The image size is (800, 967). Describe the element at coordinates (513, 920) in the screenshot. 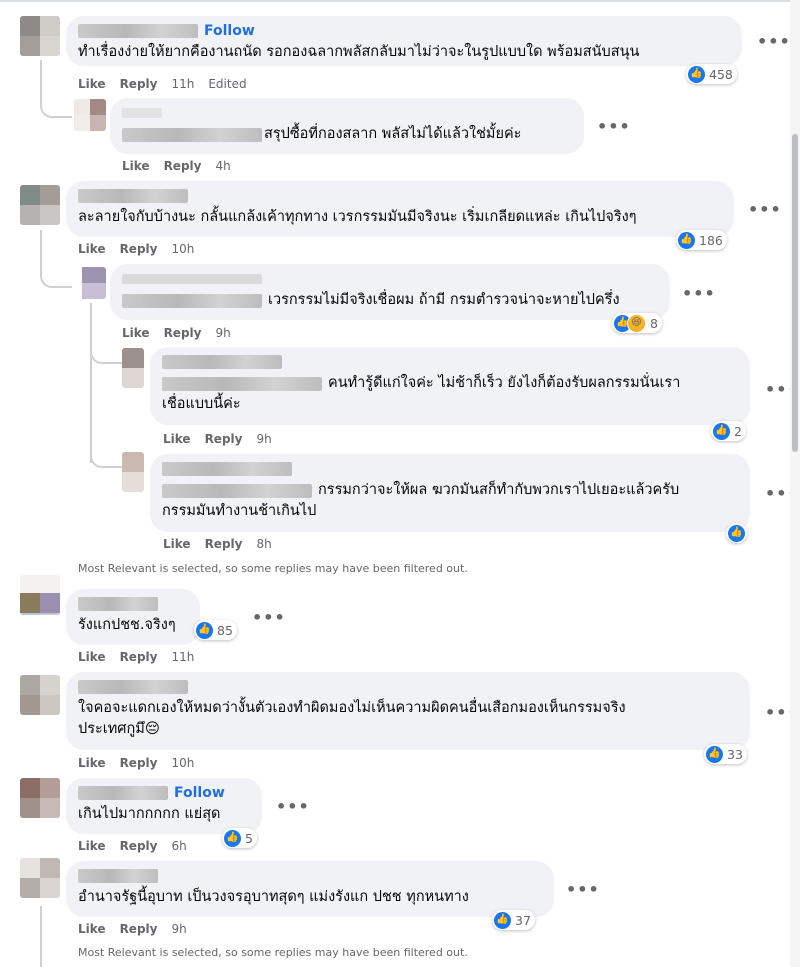

I see `reaction-count: 👍 37` at that location.